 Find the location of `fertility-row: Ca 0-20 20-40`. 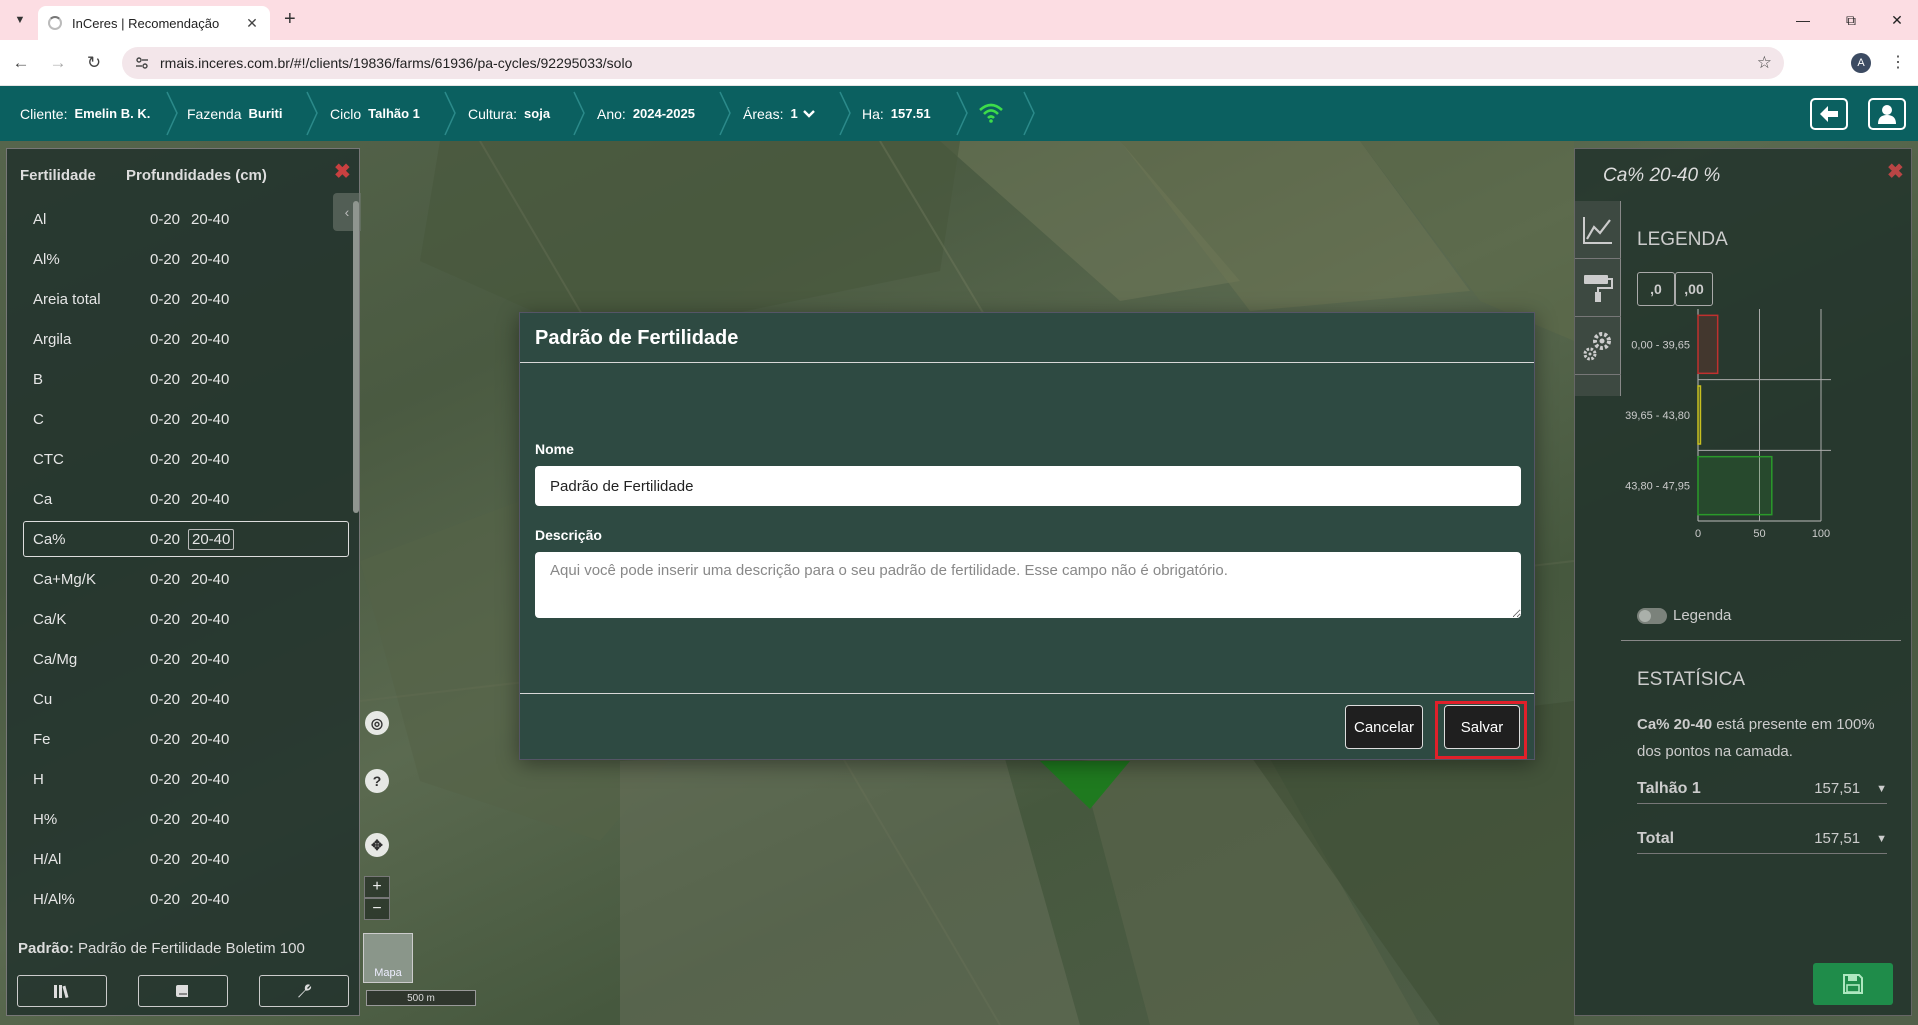

fertility-row: Ca 0-20 20-40 is located at coordinates (177, 499).